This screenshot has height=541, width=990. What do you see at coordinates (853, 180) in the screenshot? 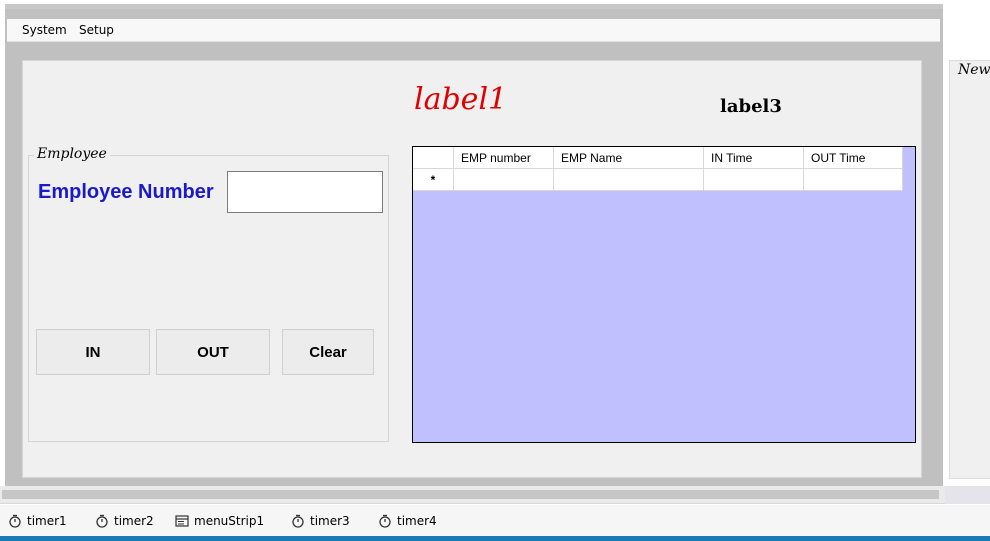
I see `grid-new-row-cell-out-time` at bounding box center [853, 180].